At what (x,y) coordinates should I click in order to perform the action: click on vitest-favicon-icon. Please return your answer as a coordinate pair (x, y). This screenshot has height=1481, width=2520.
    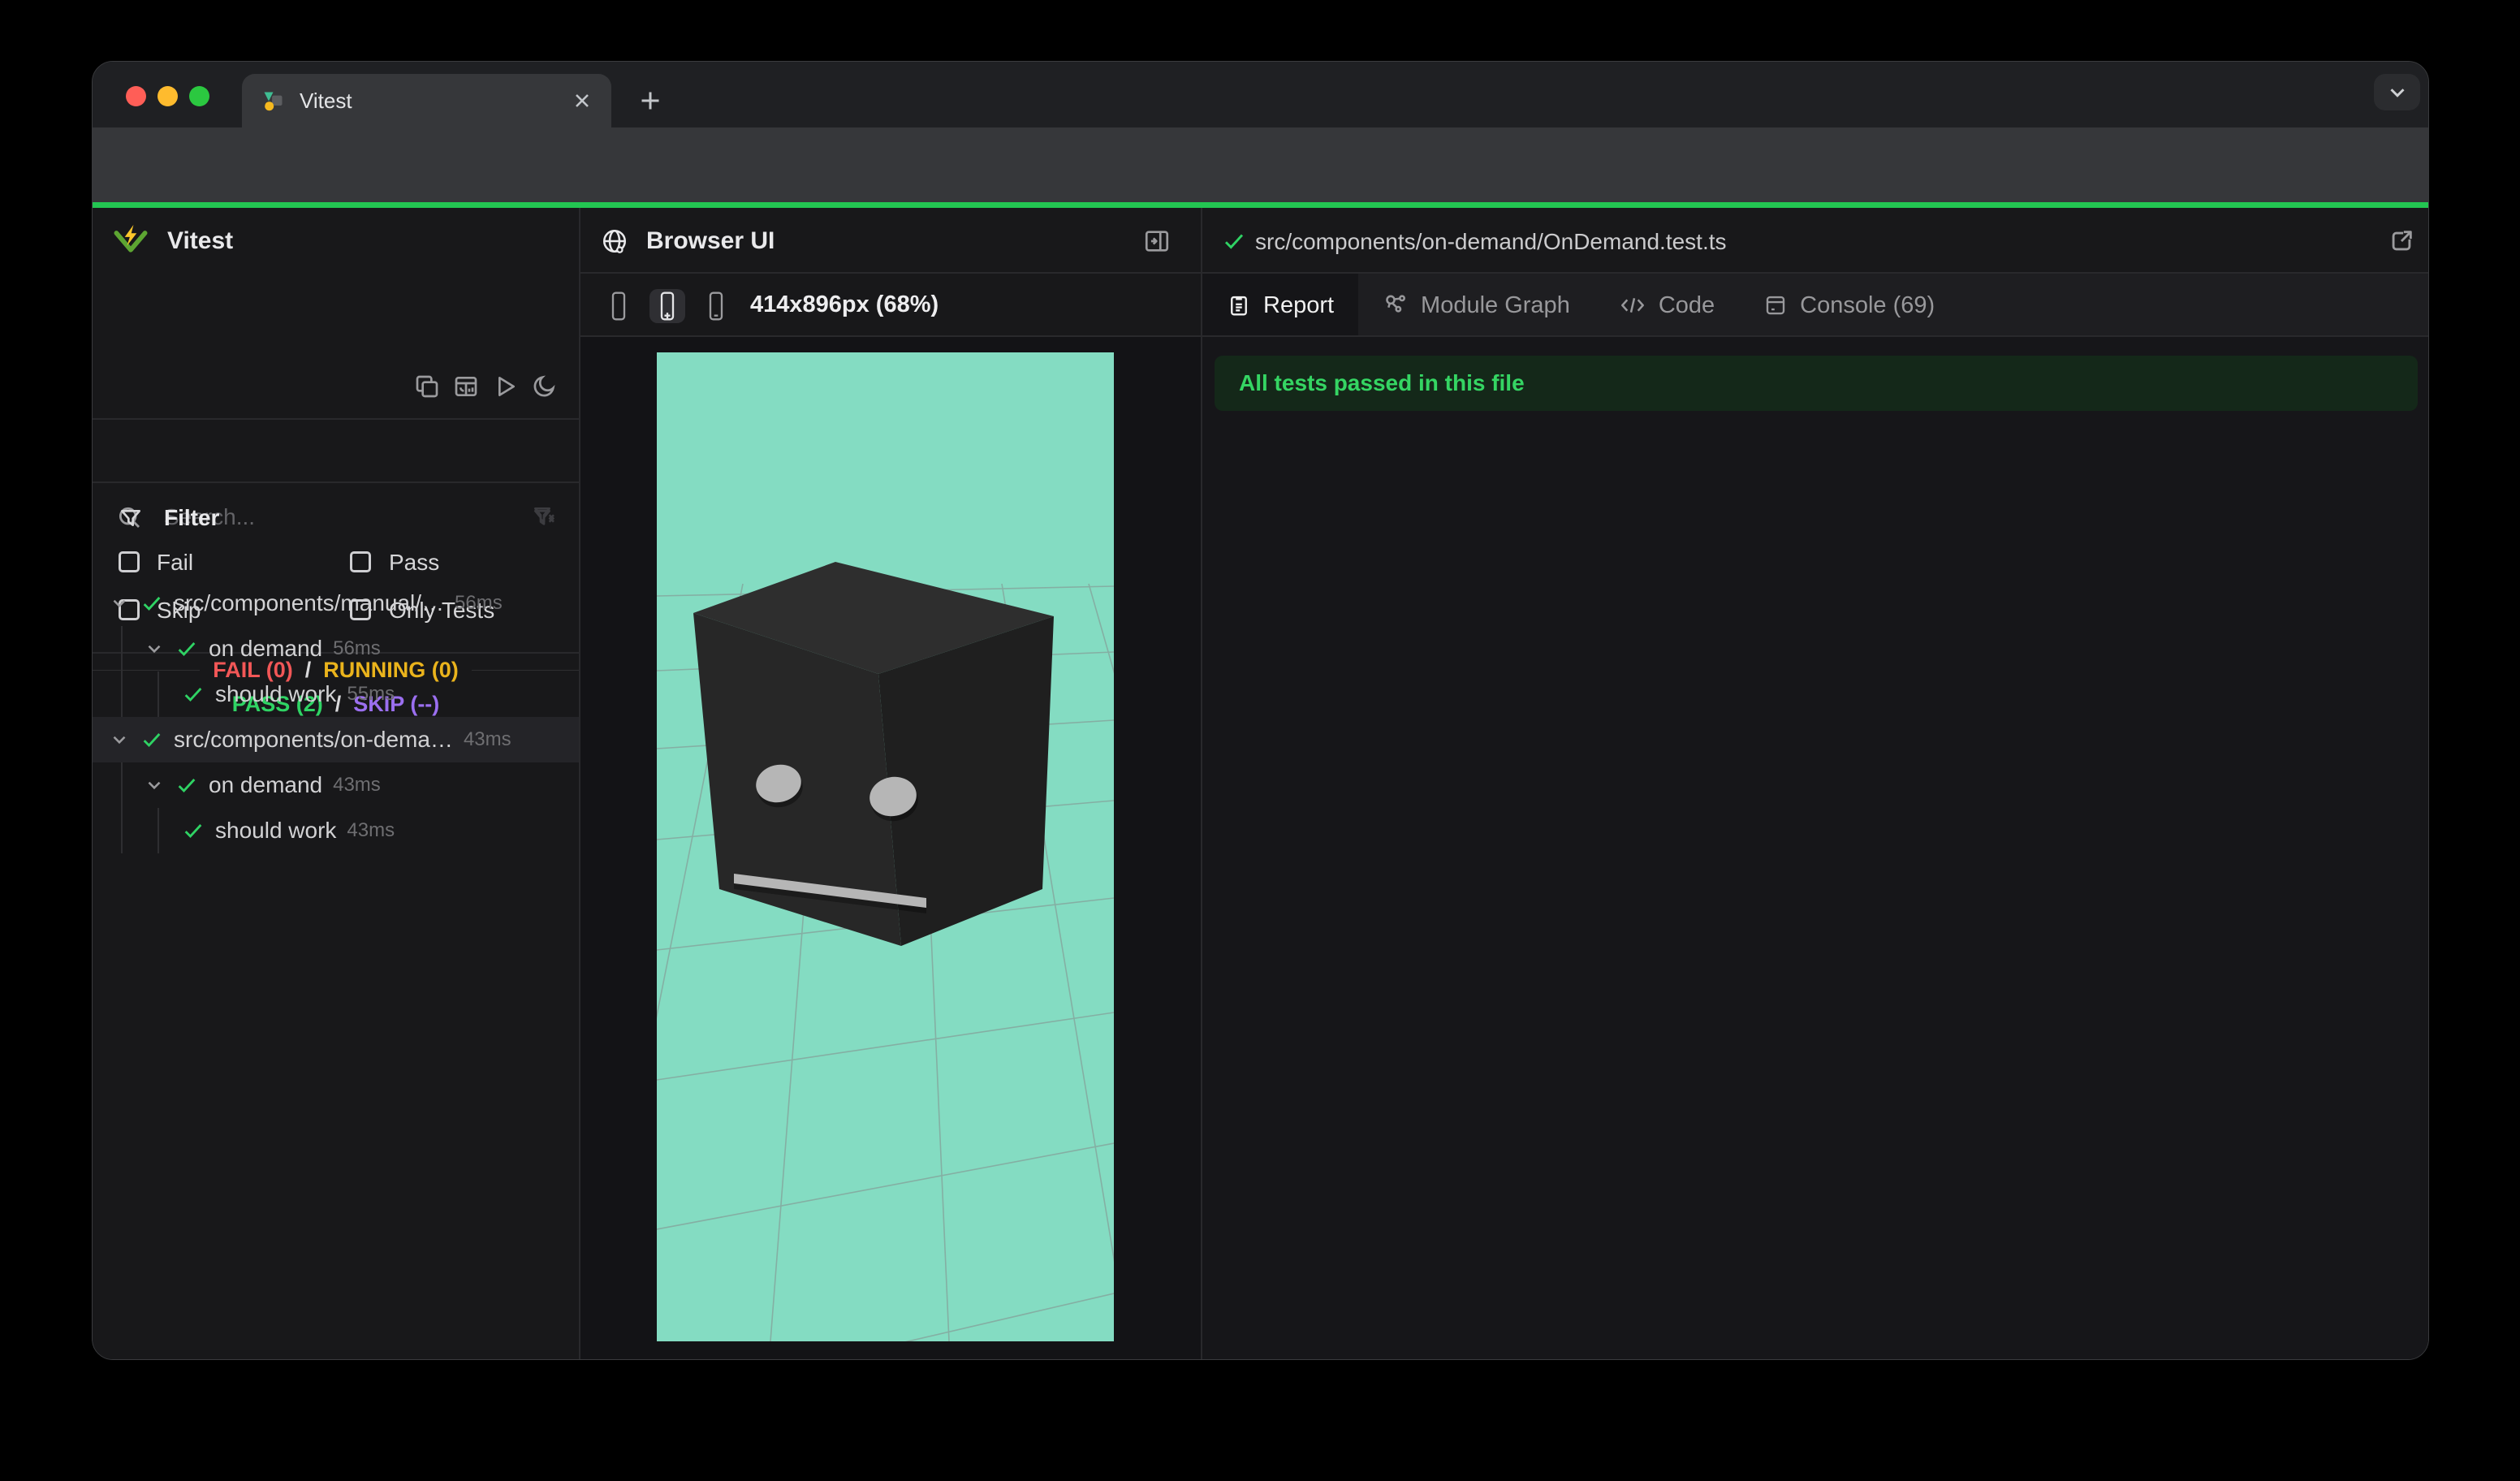
    Looking at the image, I should click on (273, 101).